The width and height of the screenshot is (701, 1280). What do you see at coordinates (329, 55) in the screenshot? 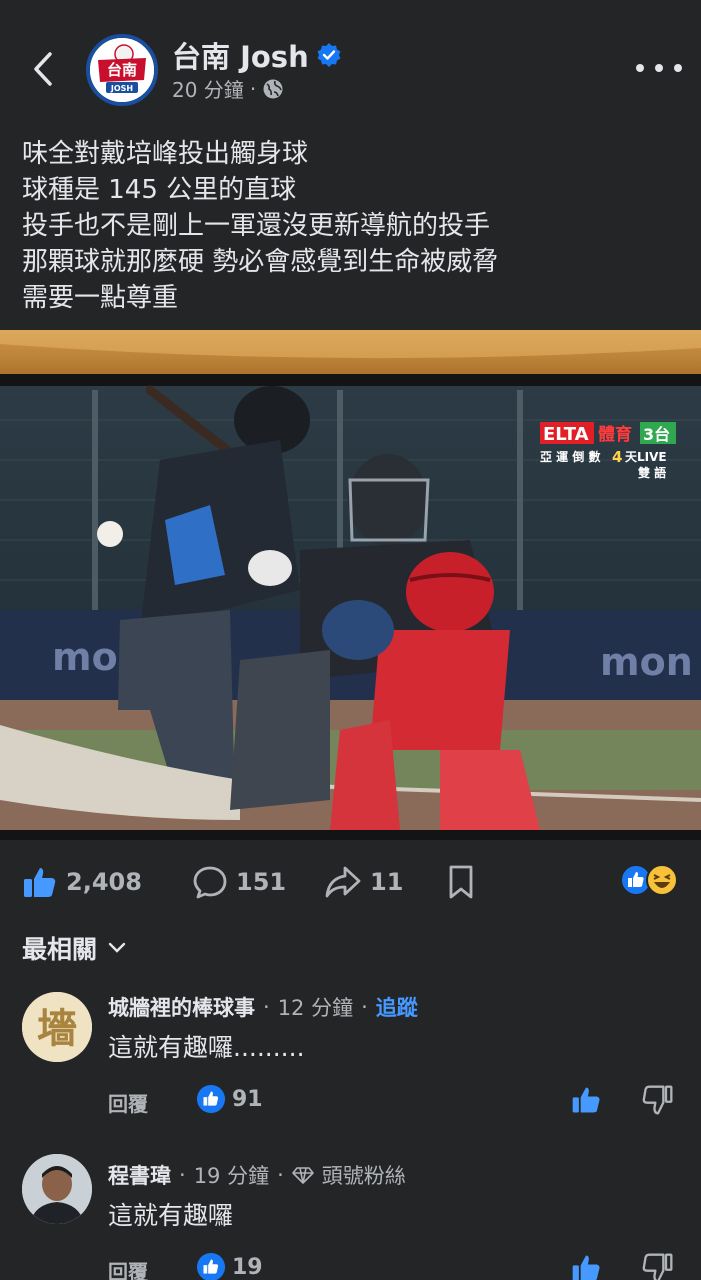
I see `verified-badge-icon` at bounding box center [329, 55].